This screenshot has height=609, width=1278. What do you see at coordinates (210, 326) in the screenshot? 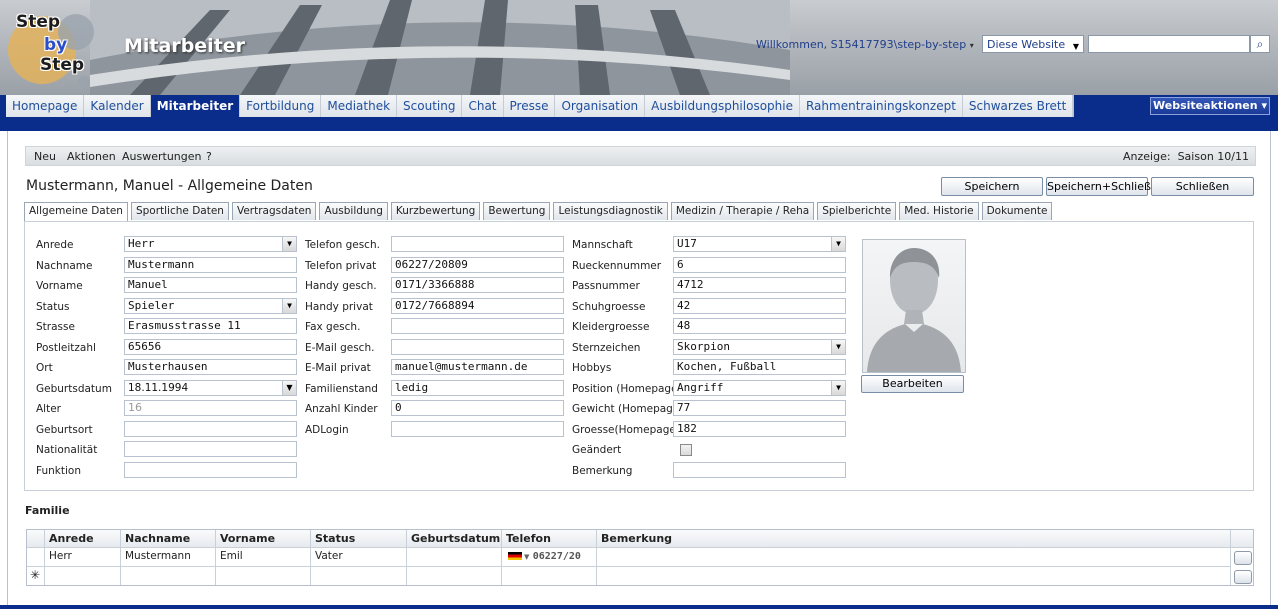
I see `strasse-field: Erasmusstrasse 11` at bounding box center [210, 326].